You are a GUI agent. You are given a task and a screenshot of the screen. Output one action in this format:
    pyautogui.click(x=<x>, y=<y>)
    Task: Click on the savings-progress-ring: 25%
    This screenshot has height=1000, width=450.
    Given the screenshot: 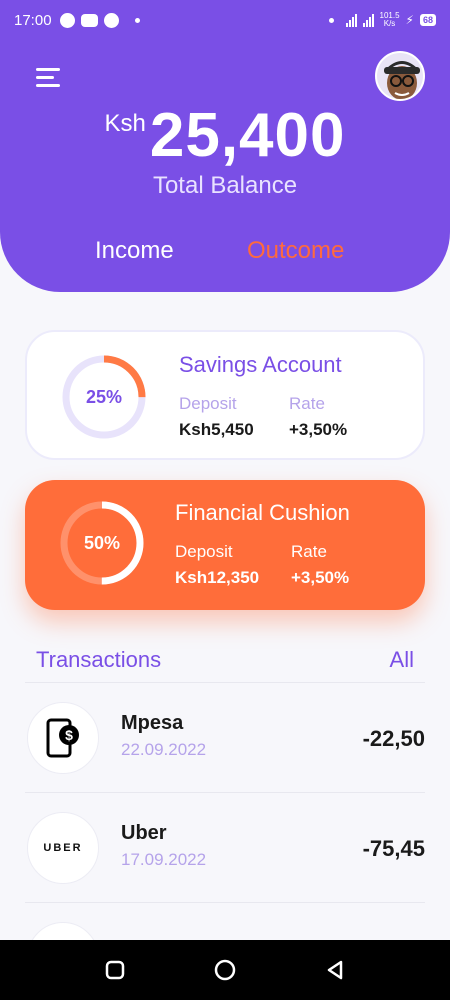 What is the action you would take?
    pyautogui.click(x=104, y=397)
    